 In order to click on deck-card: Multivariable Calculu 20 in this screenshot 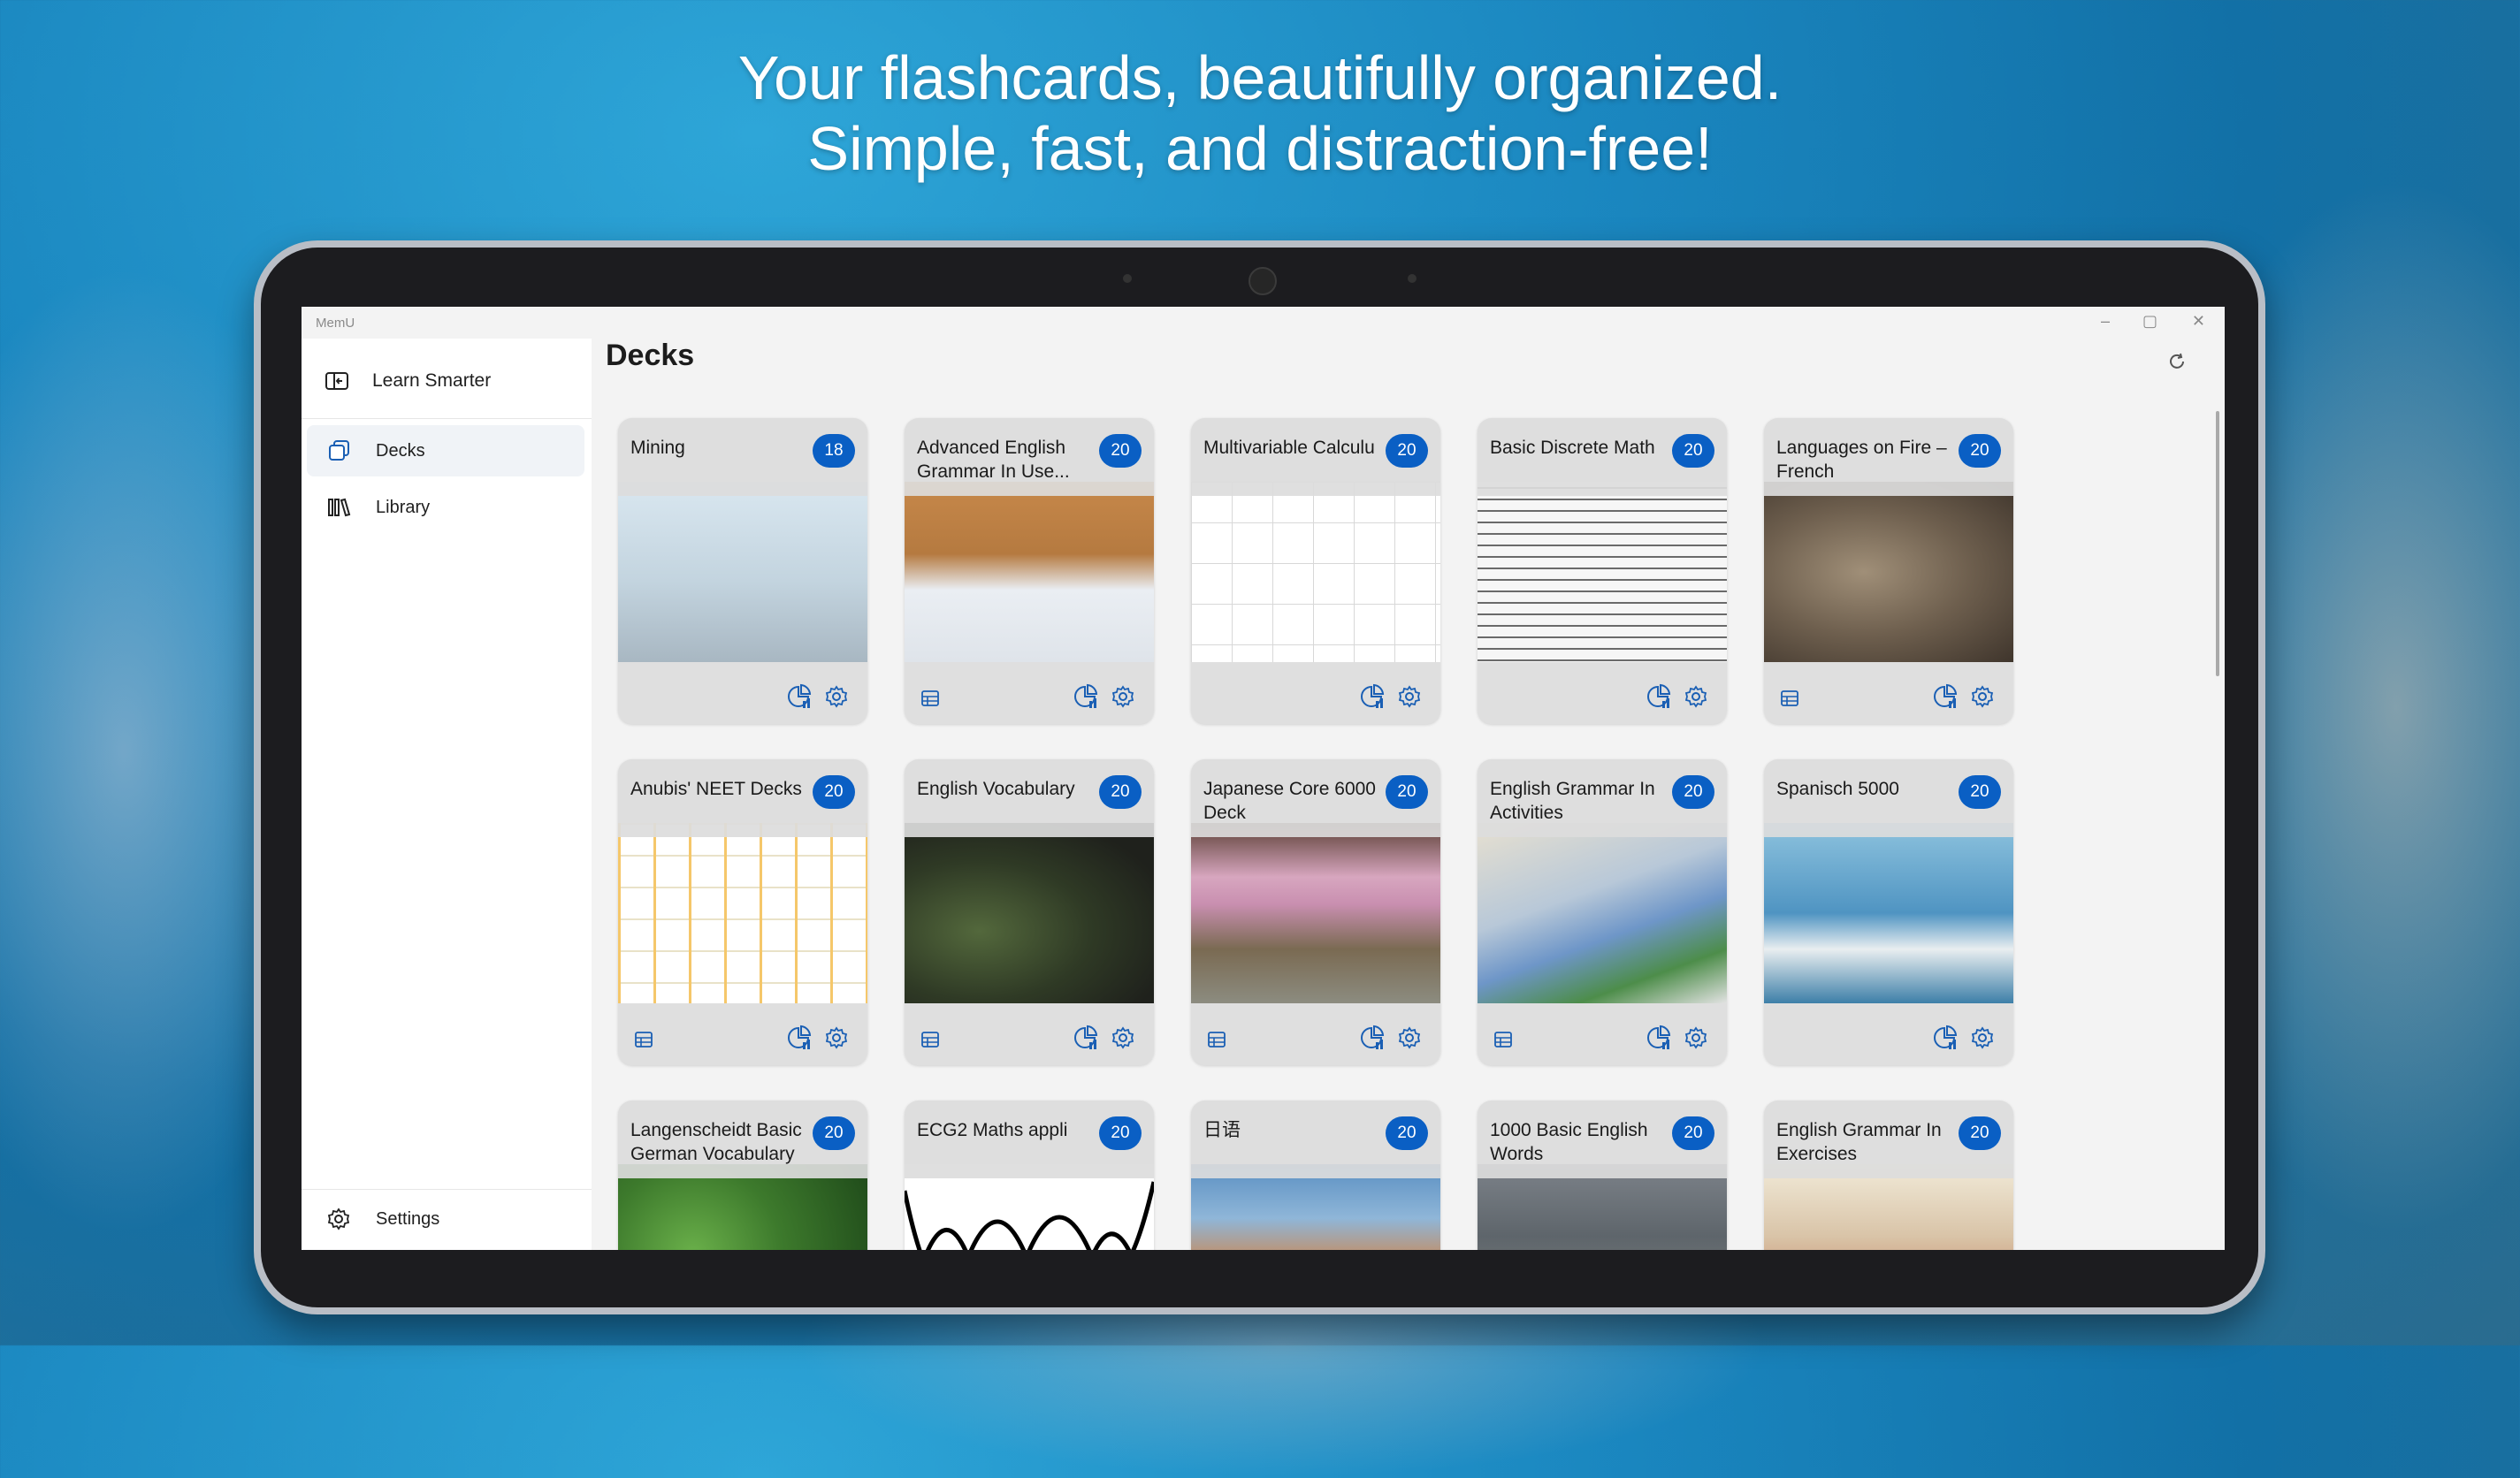, I will do `click(1315, 571)`.